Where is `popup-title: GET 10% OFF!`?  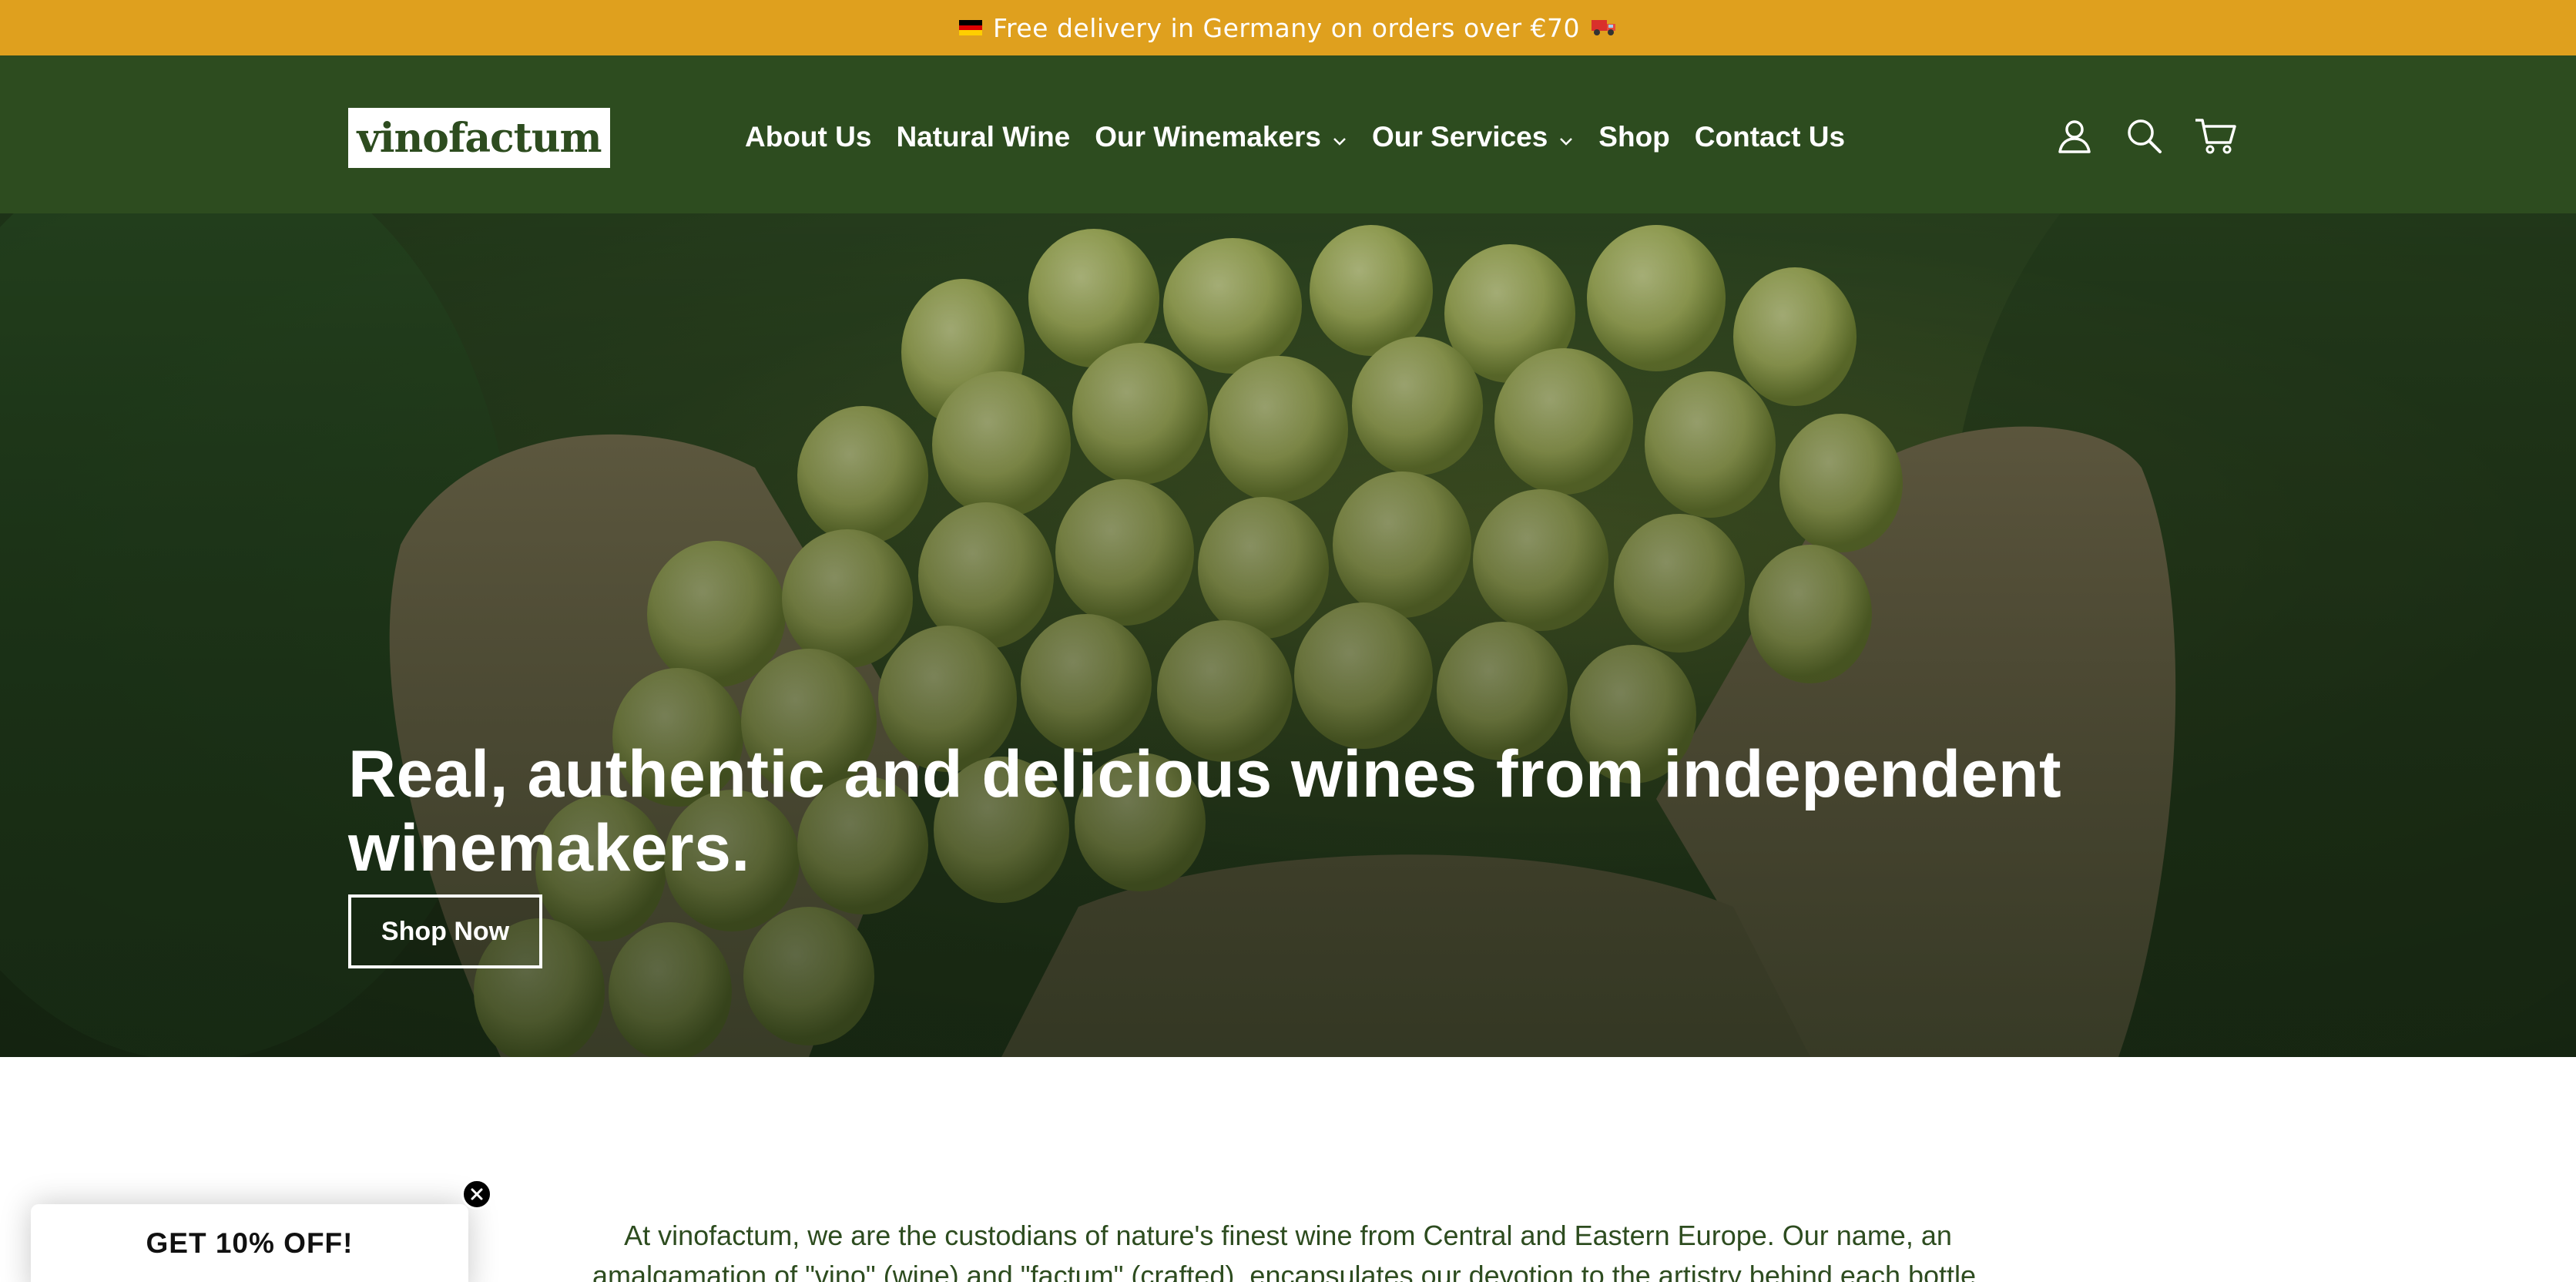 popup-title: GET 10% OFF! is located at coordinates (250, 1243).